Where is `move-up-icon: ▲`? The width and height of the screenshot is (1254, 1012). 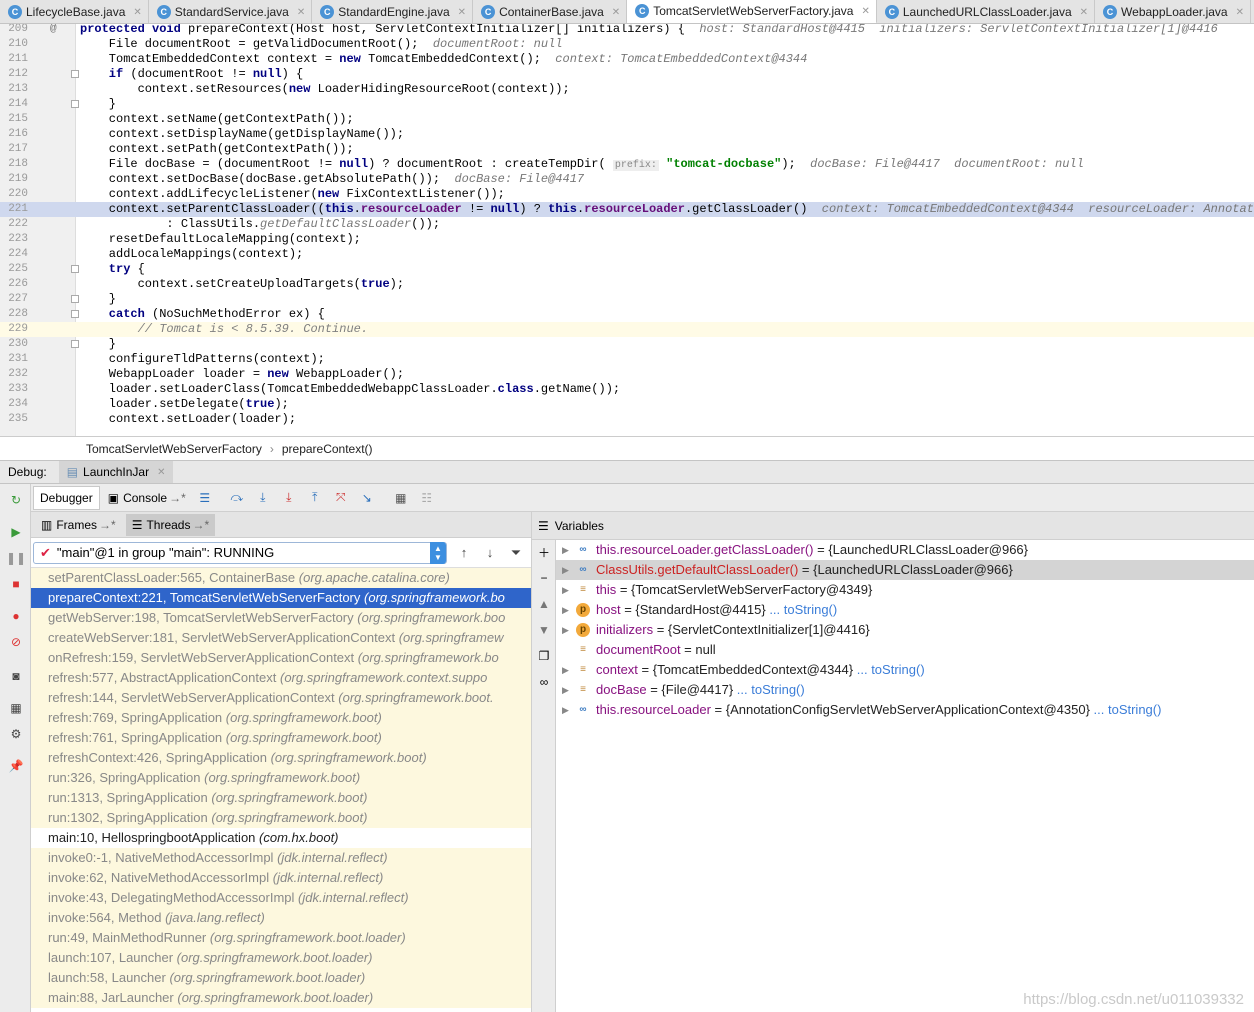 move-up-icon: ▲ is located at coordinates (544, 604).